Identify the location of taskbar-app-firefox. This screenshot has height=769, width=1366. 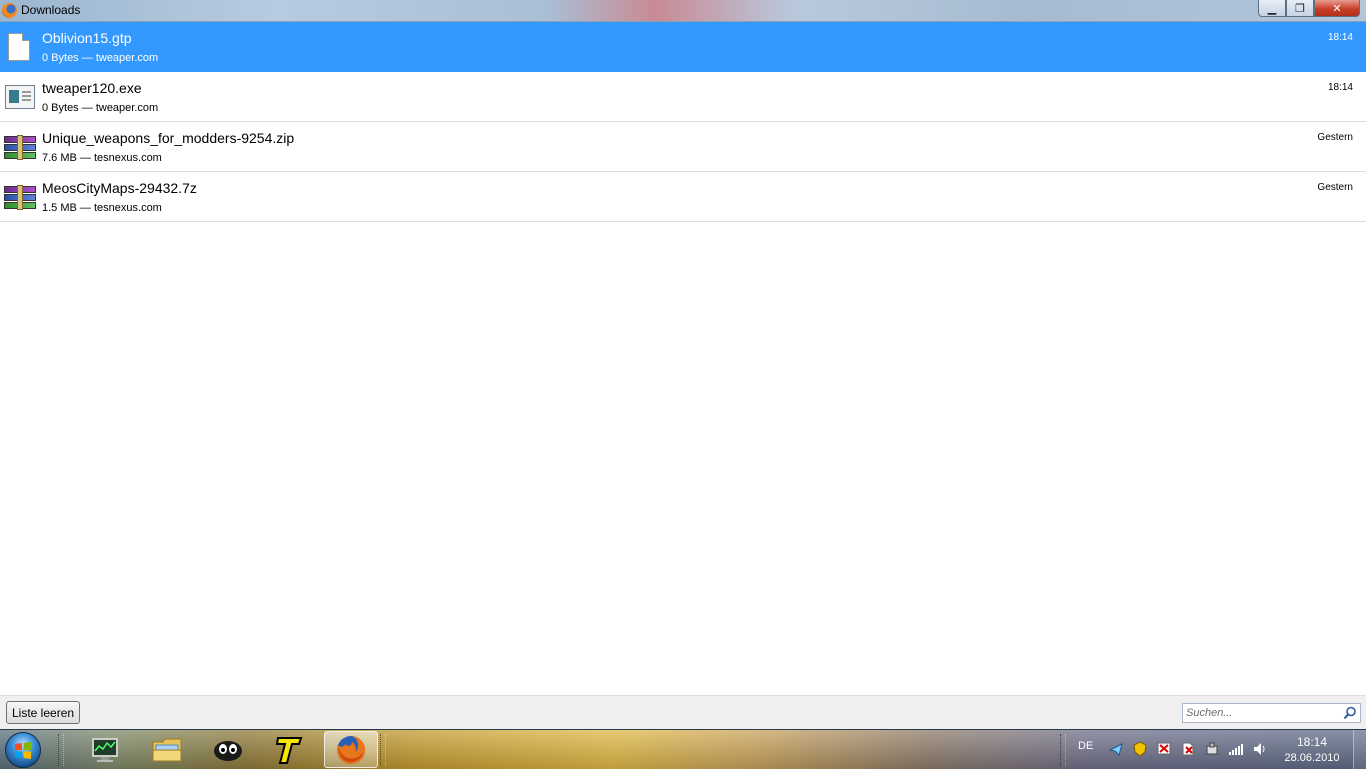
(351, 749).